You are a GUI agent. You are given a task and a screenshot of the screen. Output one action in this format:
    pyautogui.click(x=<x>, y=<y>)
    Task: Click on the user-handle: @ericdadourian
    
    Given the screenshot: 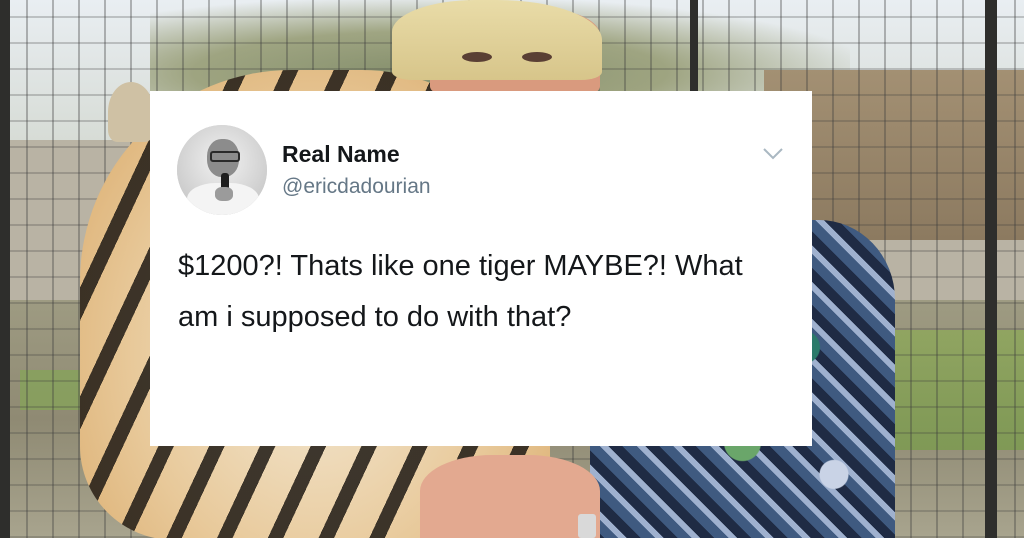 What is the action you would take?
    pyautogui.click(x=356, y=187)
    